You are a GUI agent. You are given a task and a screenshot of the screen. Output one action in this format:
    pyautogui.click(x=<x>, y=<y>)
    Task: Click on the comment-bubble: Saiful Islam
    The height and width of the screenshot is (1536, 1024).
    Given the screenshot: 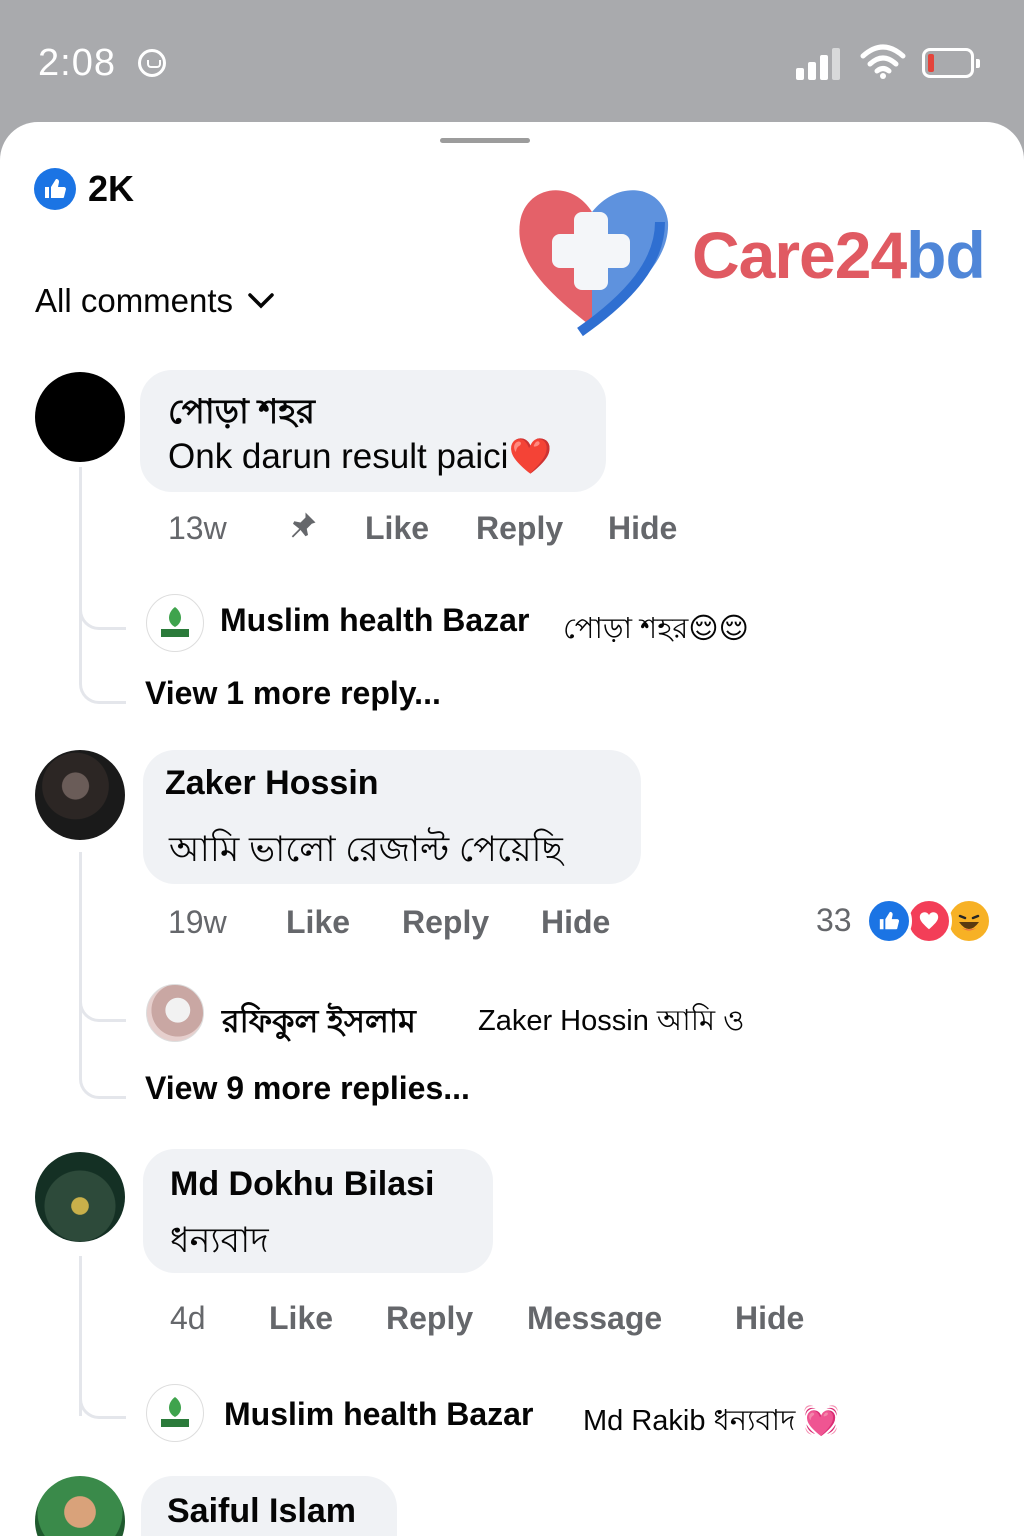 What is the action you would take?
    pyautogui.click(x=269, y=1506)
    